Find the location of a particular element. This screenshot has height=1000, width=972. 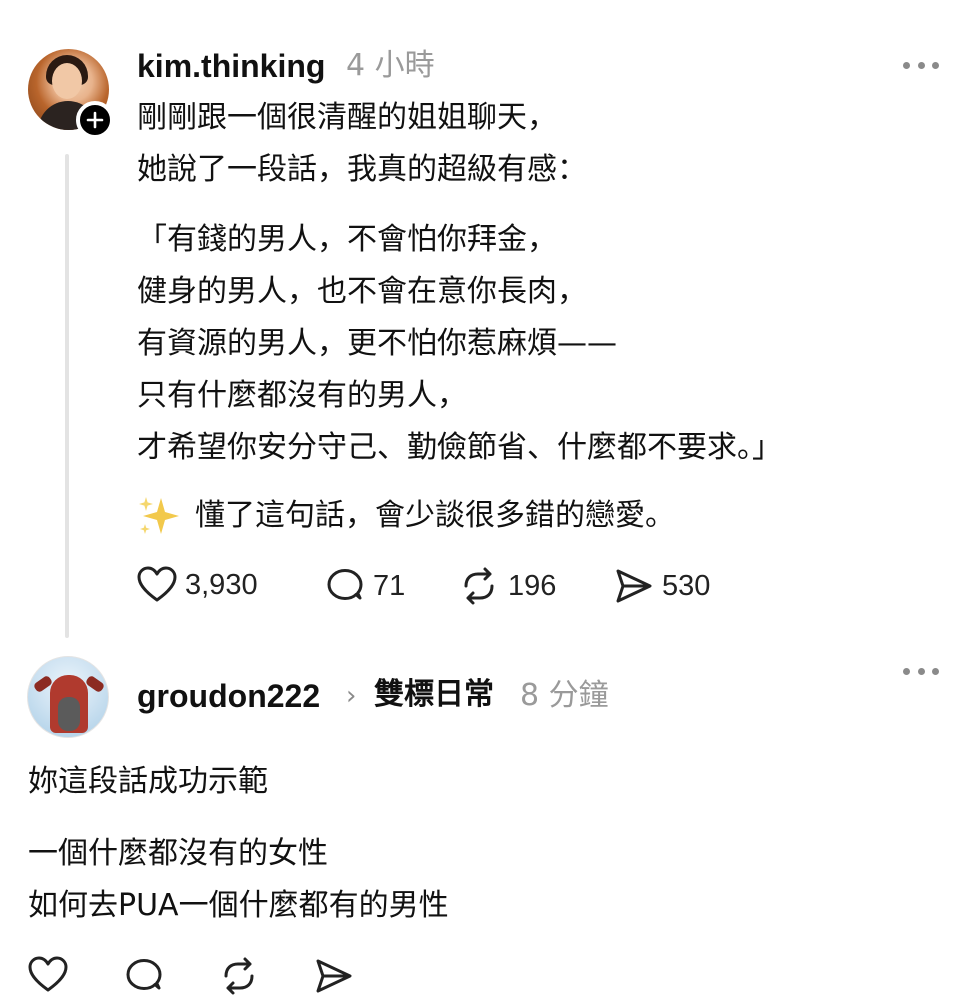

reply-share-button is located at coordinates (334, 978).